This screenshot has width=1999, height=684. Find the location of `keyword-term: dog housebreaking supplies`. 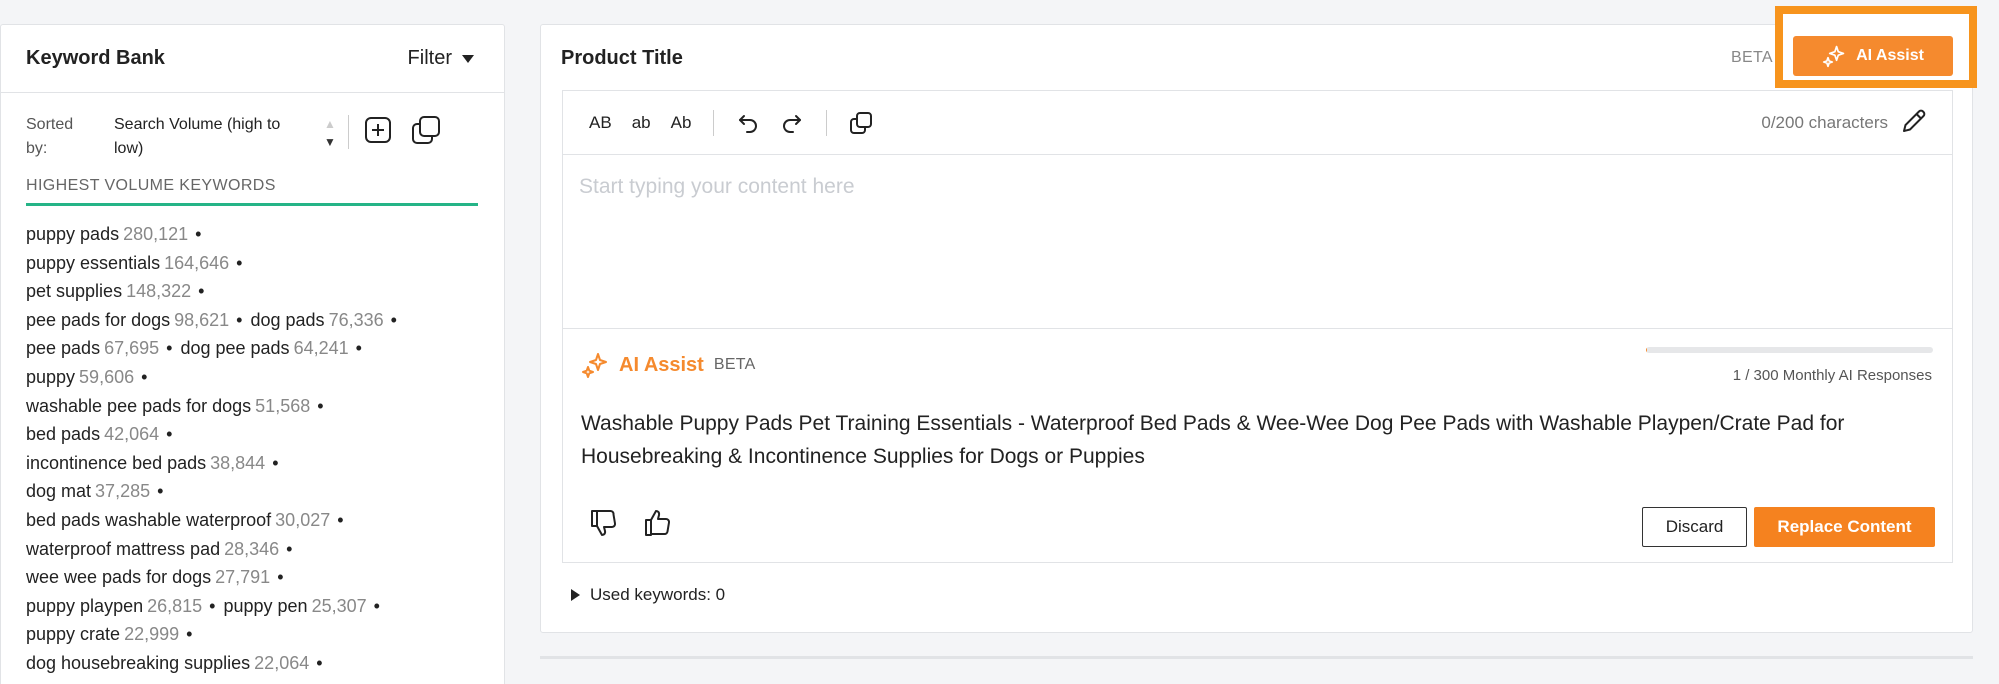

keyword-term: dog housebreaking supplies is located at coordinates (138, 663).